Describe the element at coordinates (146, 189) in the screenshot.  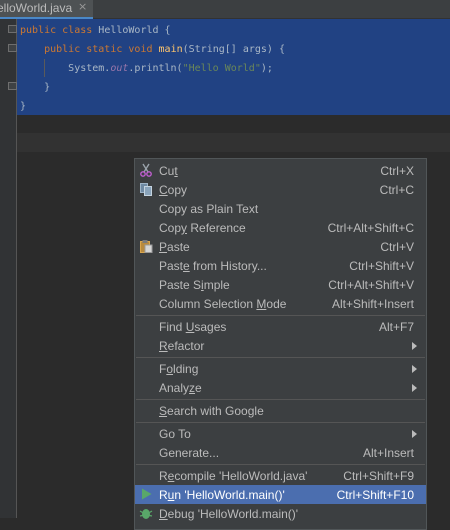
I see `copy-icon` at that location.